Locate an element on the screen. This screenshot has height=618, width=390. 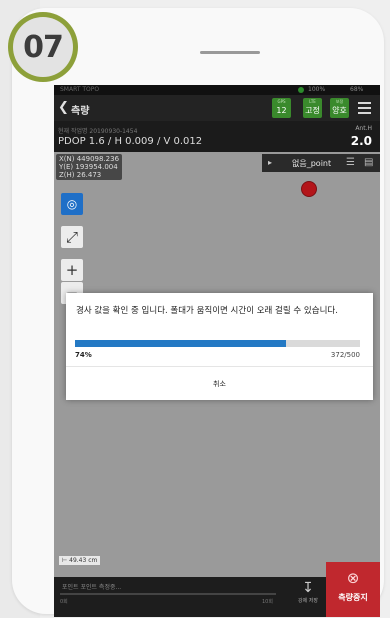
force-save-label: 강제 저장 is located at coordinates (308, 601).